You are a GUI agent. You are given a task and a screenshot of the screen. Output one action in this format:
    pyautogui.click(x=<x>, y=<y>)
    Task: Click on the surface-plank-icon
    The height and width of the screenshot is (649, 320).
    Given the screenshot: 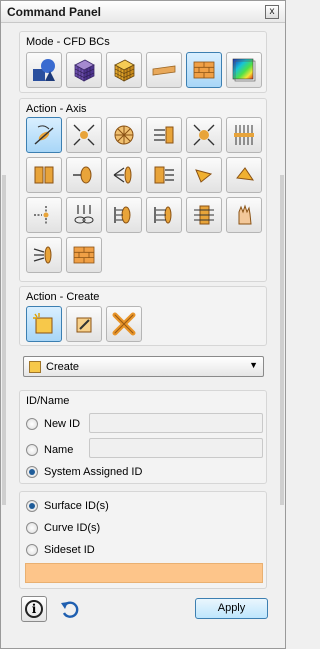 What is the action you would take?
    pyautogui.click(x=164, y=70)
    